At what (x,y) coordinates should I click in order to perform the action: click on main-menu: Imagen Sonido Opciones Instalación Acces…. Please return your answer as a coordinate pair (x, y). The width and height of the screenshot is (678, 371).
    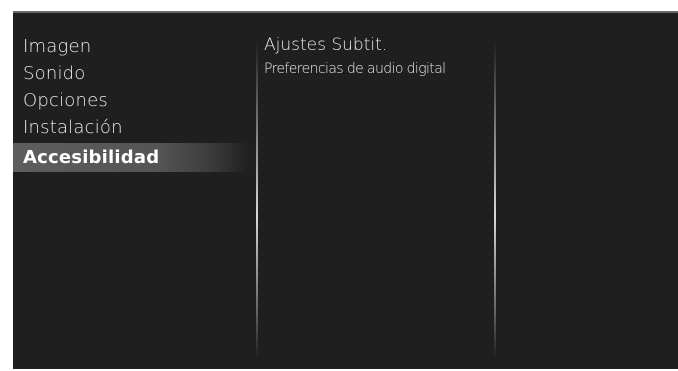
    Looking at the image, I should click on (131, 102).